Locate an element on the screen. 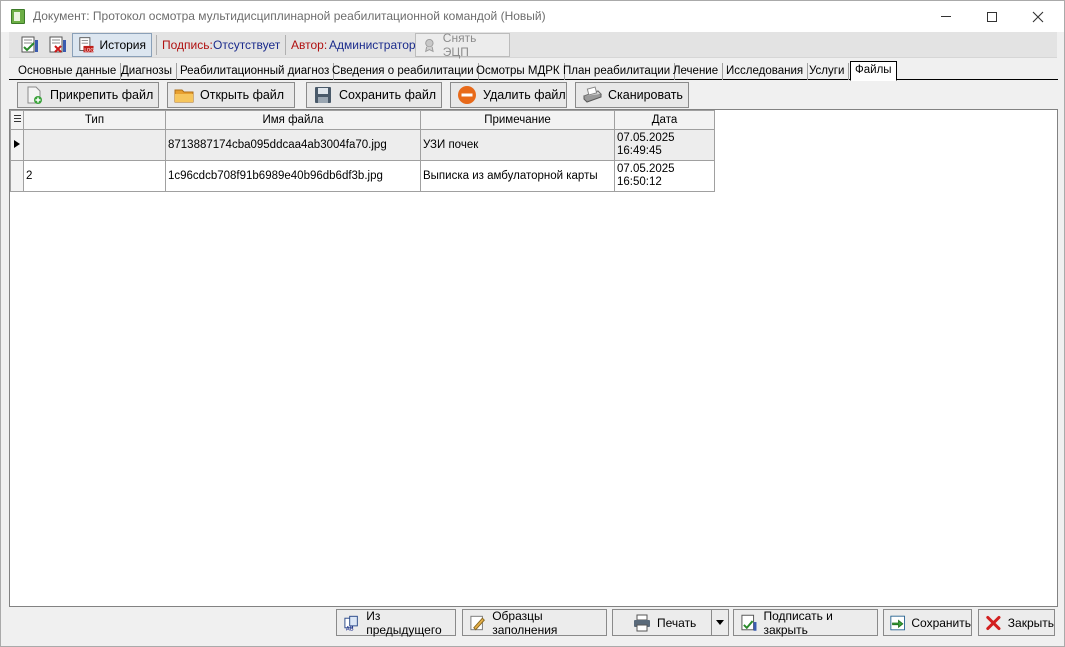  signature-status: Отсутствует is located at coordinates (247, 45).